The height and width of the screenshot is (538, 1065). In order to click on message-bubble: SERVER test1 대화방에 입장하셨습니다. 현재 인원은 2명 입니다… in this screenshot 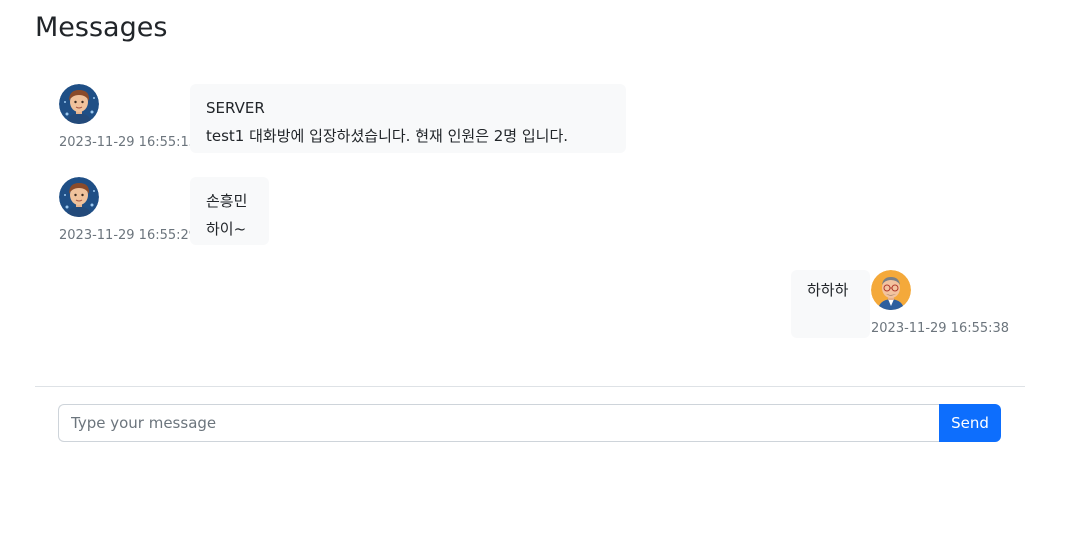, I will do `click(408, 118)`.